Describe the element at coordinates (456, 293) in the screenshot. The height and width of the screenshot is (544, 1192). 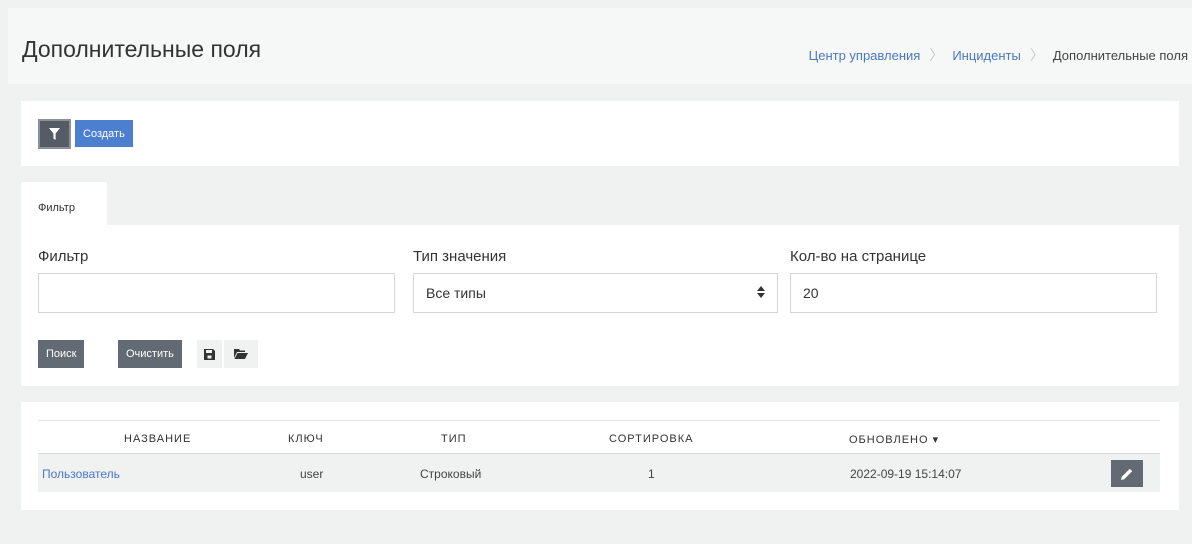
I see `value-type-selected: Все типы` at that location.